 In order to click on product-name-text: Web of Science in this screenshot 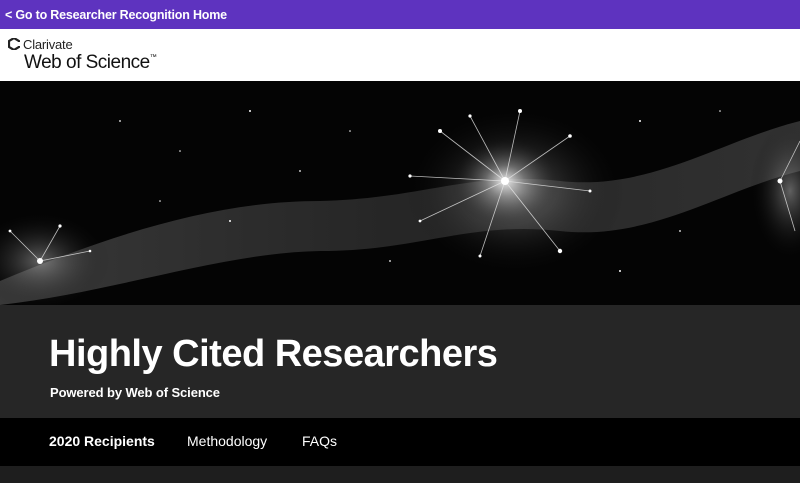, I will do `click(87, 62)`.